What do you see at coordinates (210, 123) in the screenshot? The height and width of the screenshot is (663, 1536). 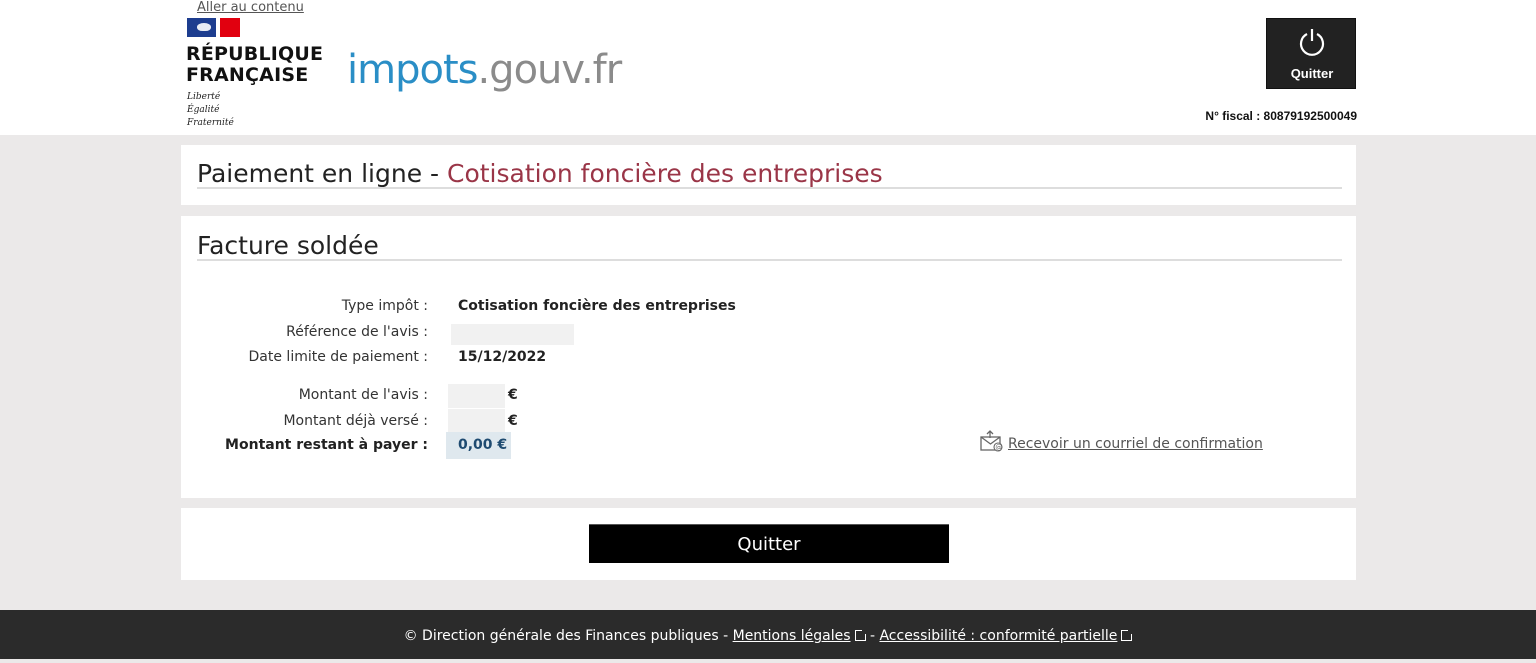 I see `motto-fraternite: Fraternité` at bounding box center [210, 123].